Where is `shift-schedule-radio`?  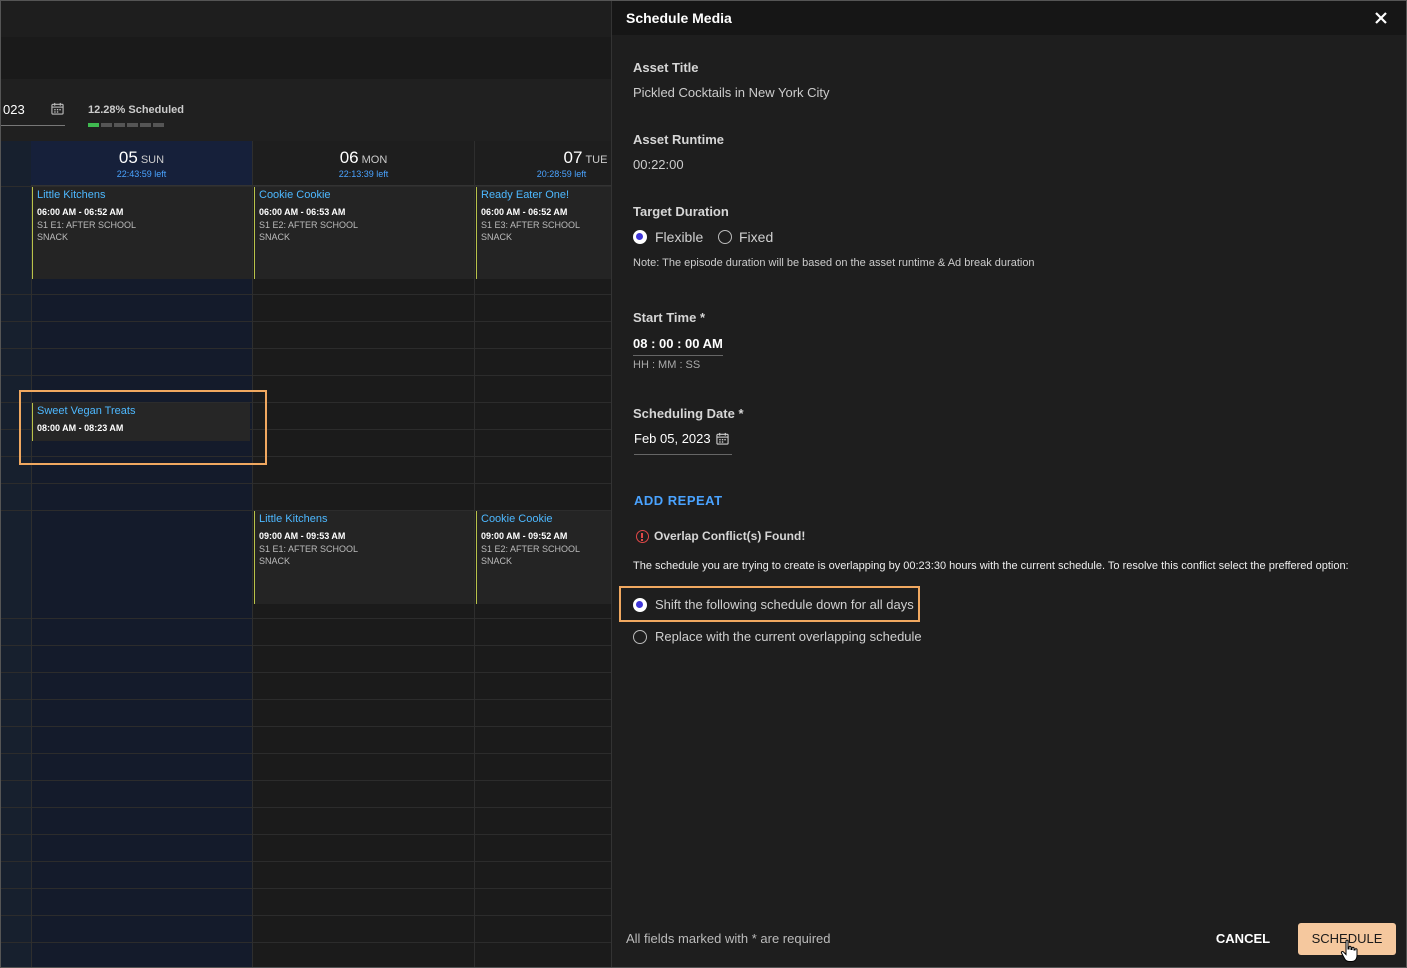
shift-schedule-radio is located at coordinates (640, 605).